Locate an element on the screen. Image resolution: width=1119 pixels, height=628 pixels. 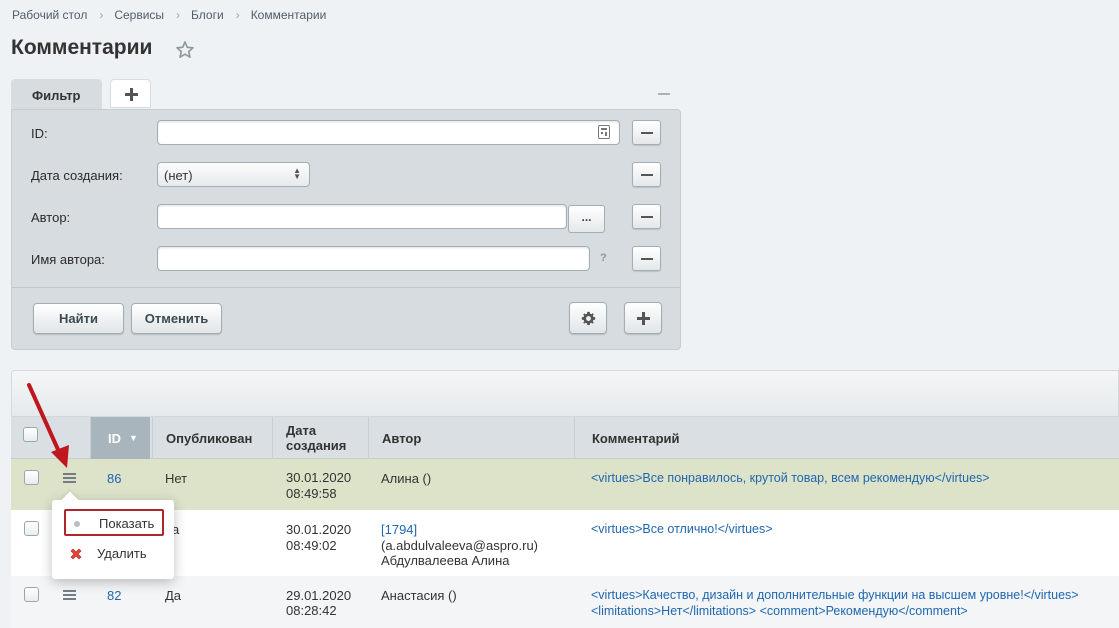
sort-desc-icon: ▼ is located at coordinates (133, 438).